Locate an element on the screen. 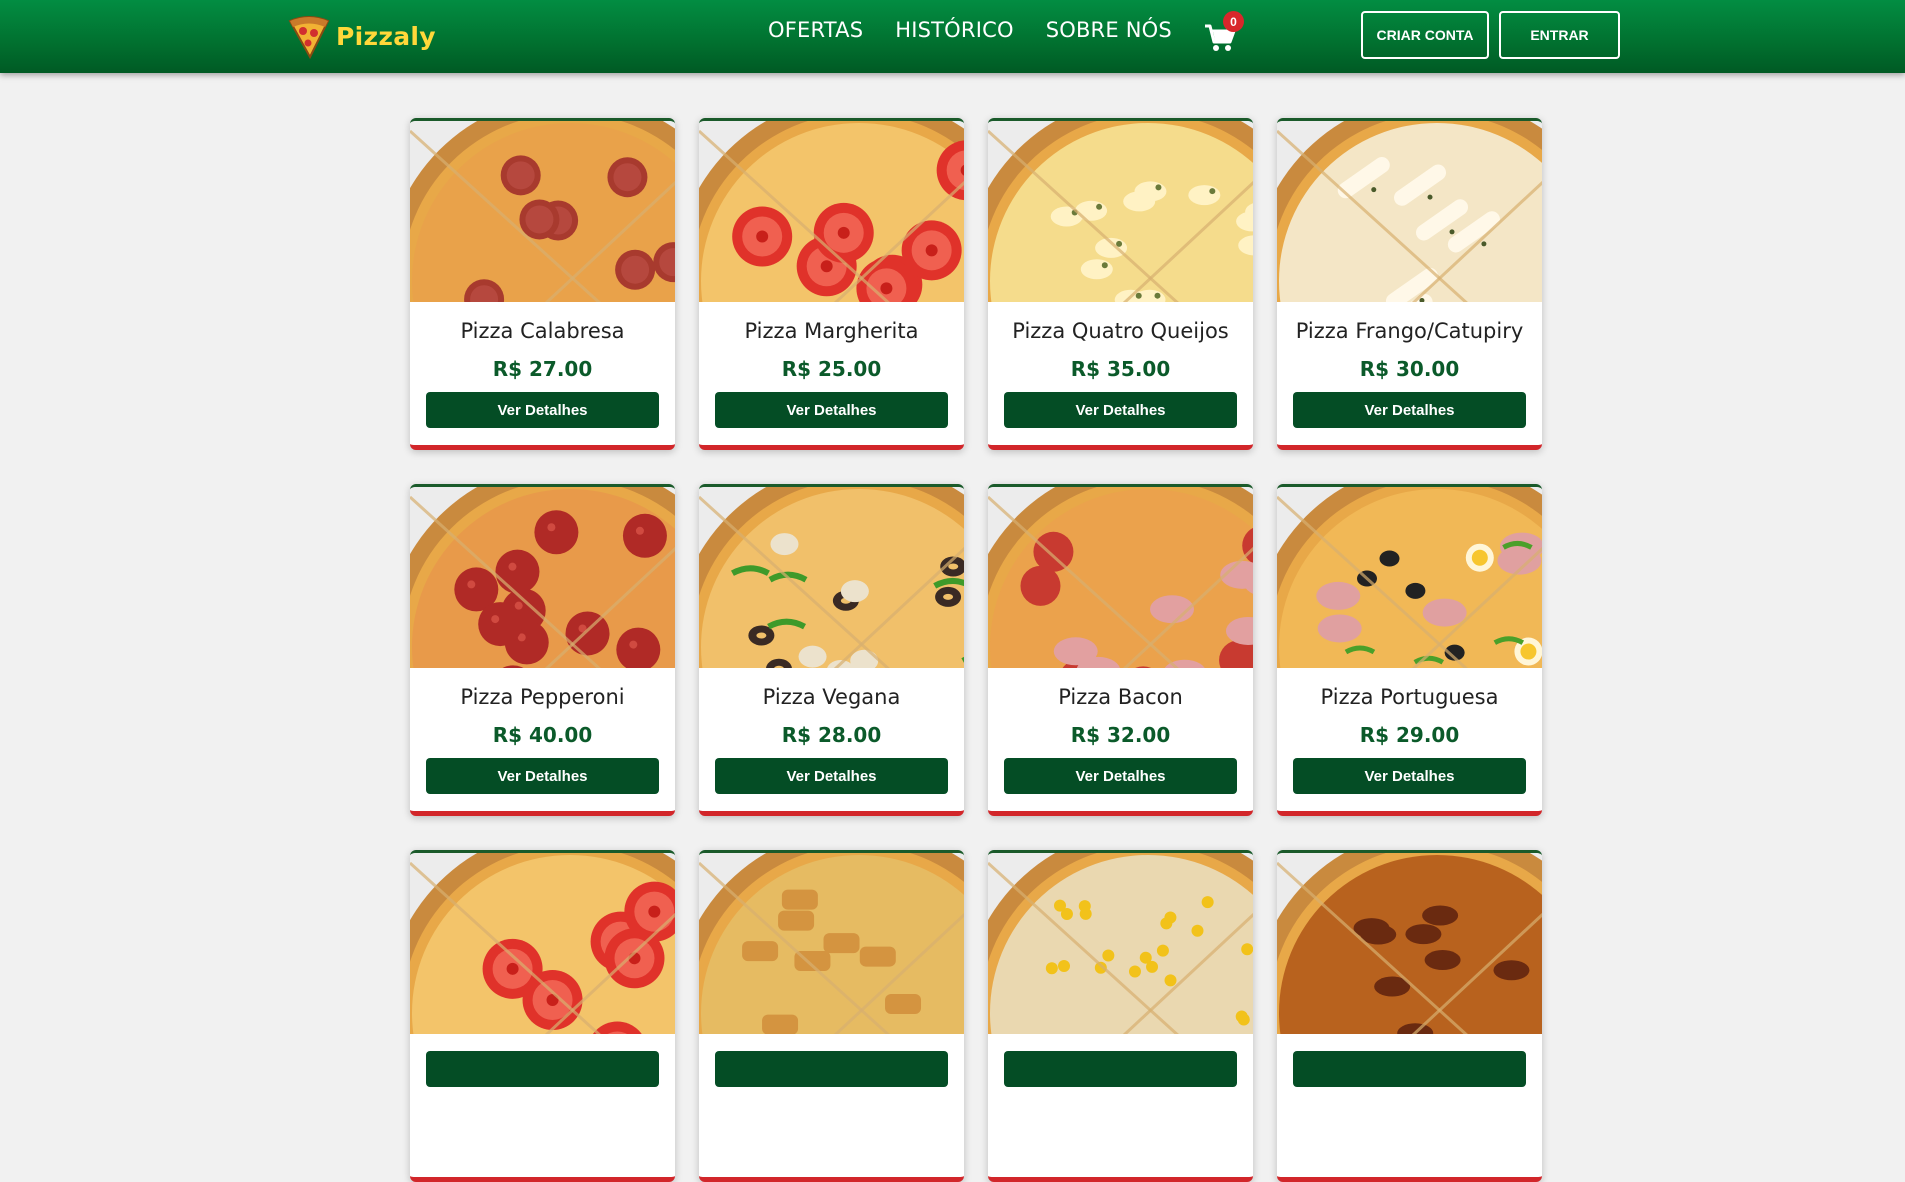  cart-count-badge: 0 is located at coordinates (1233, 21).